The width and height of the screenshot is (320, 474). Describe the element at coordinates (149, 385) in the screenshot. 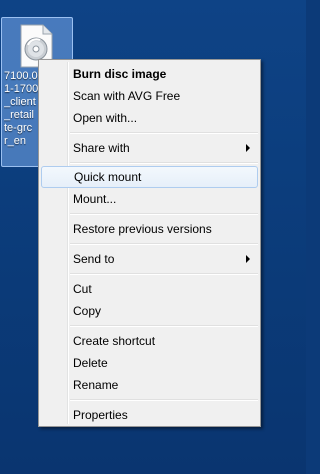

I see `menu-item-rename: Rename` at that location.